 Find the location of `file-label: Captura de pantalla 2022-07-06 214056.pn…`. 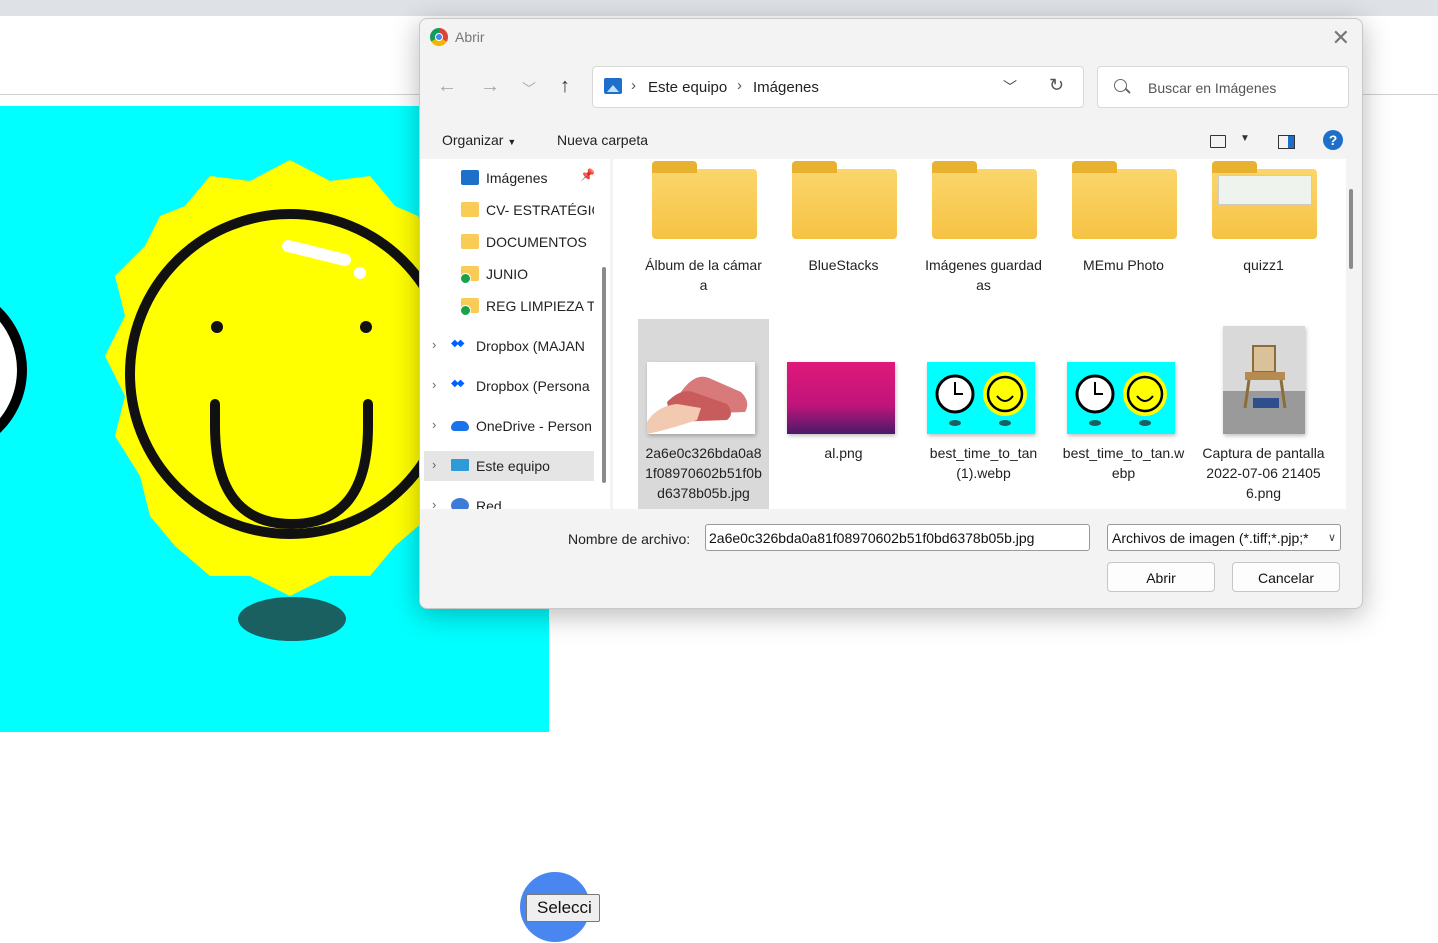

file-label: Captura de pantalla 2022-07-06 214056.pn… is located at coordinates (1263, 473).